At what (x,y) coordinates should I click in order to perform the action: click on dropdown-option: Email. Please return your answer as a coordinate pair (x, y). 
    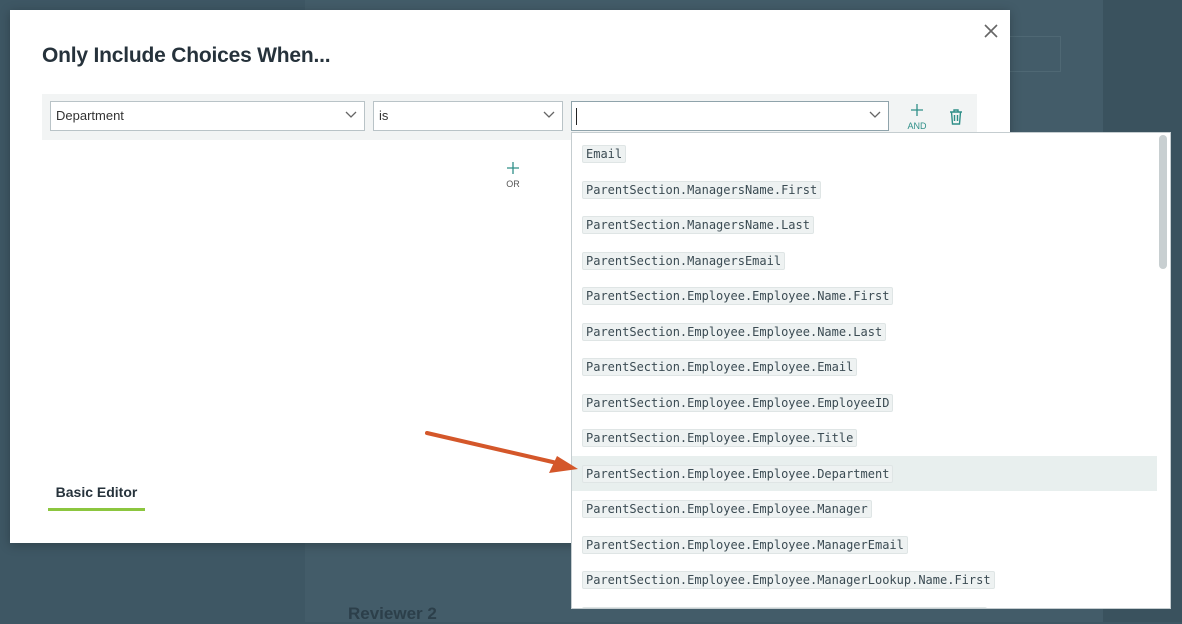
    Looking at the image, I should click on (864, 154).